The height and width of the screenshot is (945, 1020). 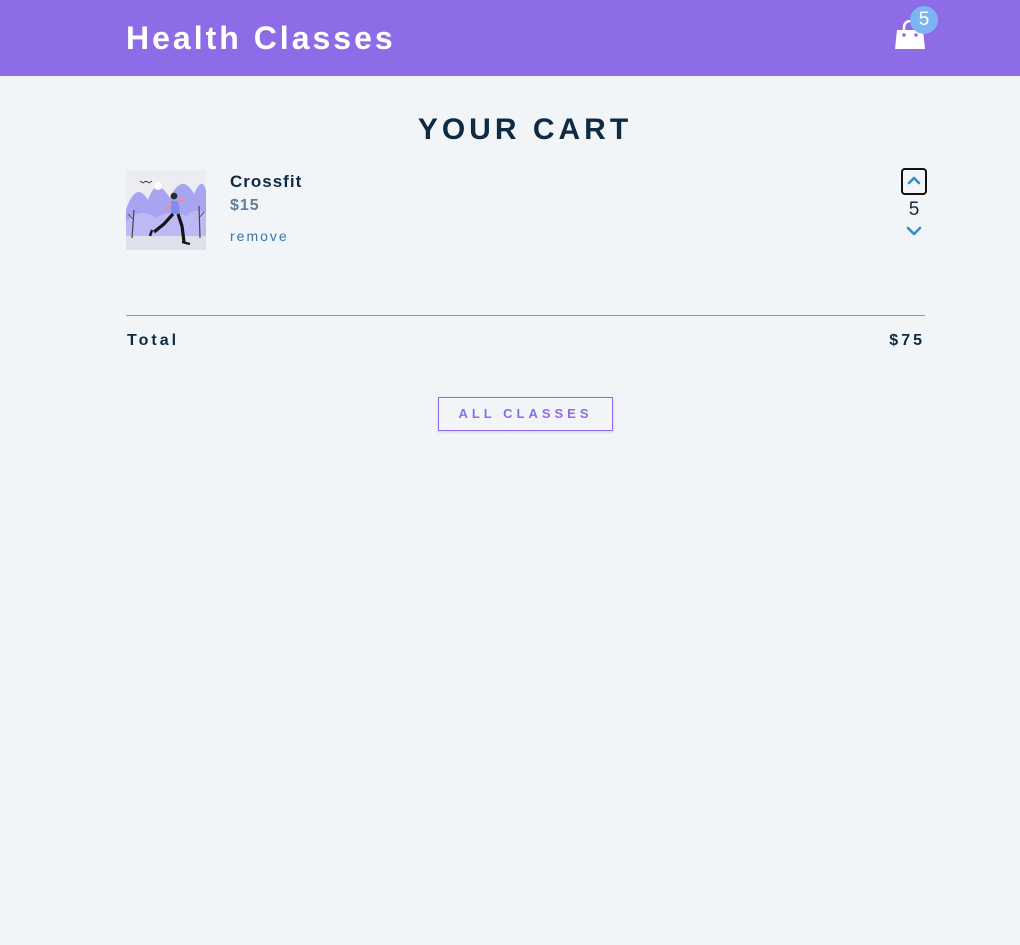 I want to click on total-value: $75, so click(x=907, y=340).